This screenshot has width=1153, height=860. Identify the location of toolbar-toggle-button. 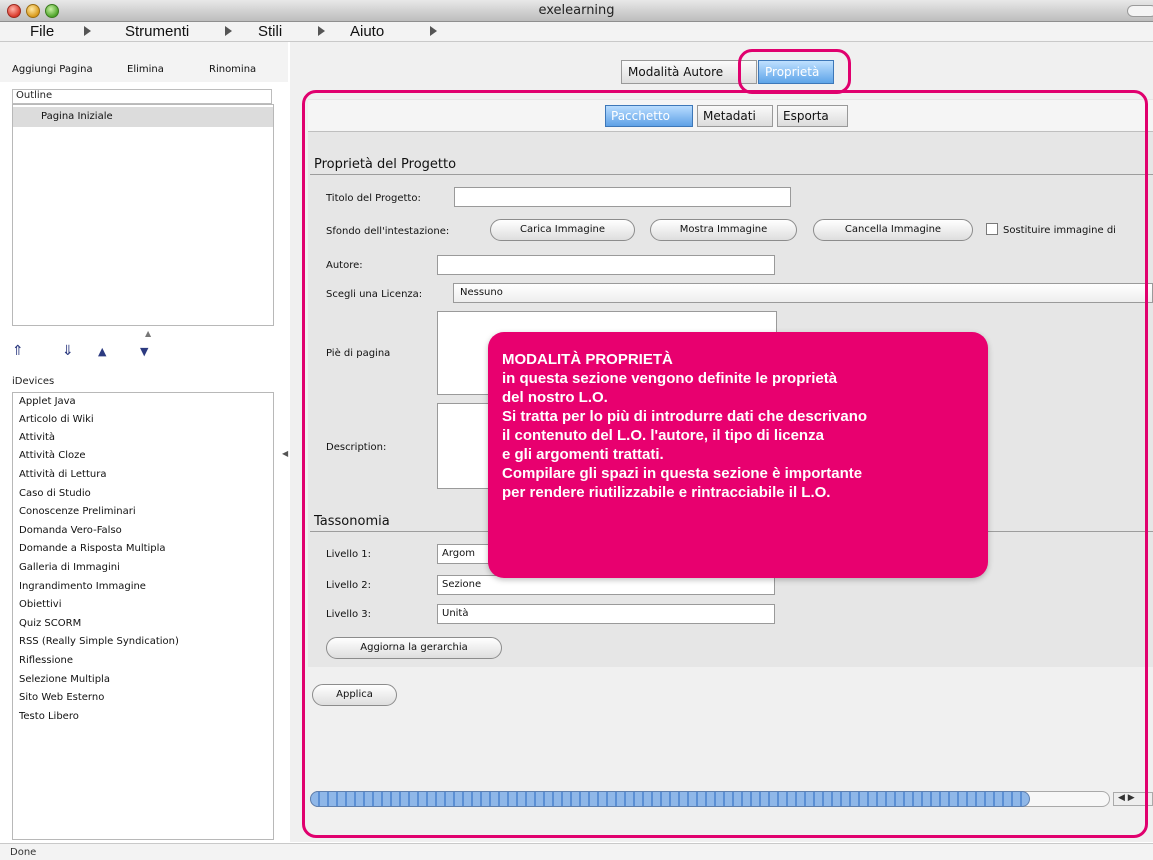
(1140, 11).